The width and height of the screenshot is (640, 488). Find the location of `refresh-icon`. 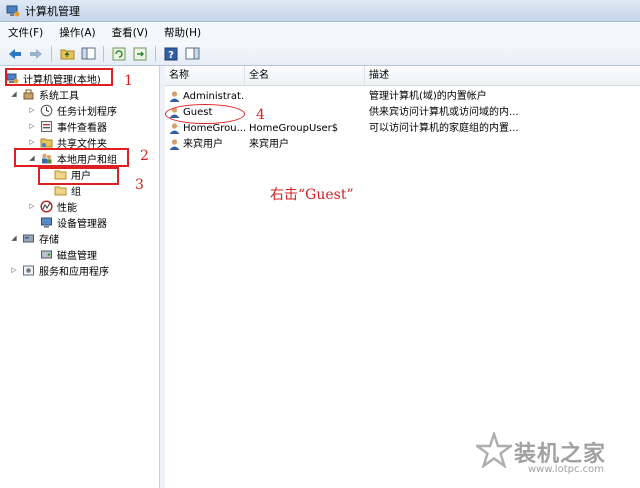

refresh-icon is located at coordinates (119, 53).